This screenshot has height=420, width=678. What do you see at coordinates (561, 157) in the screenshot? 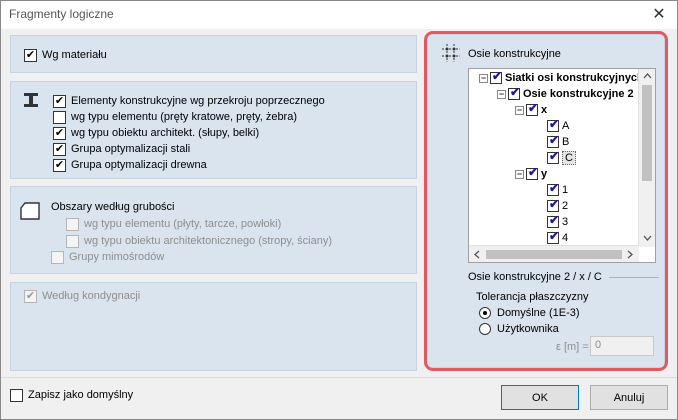
I see `tree-item-c: C` at bounding box center [561, 157].